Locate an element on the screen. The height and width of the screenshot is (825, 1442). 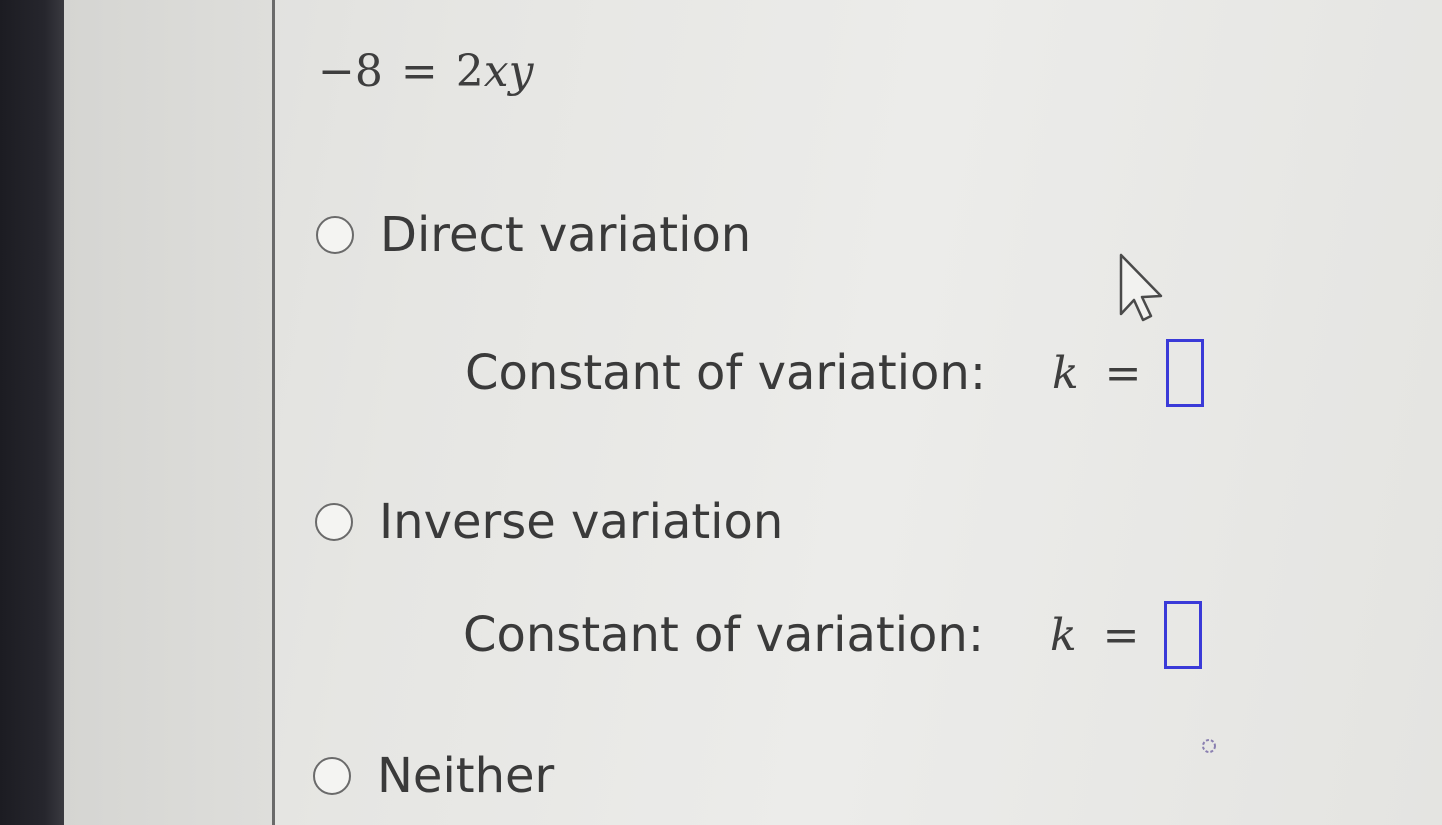
k-symbol-inverse: k is located at coordinates (1063, 635).